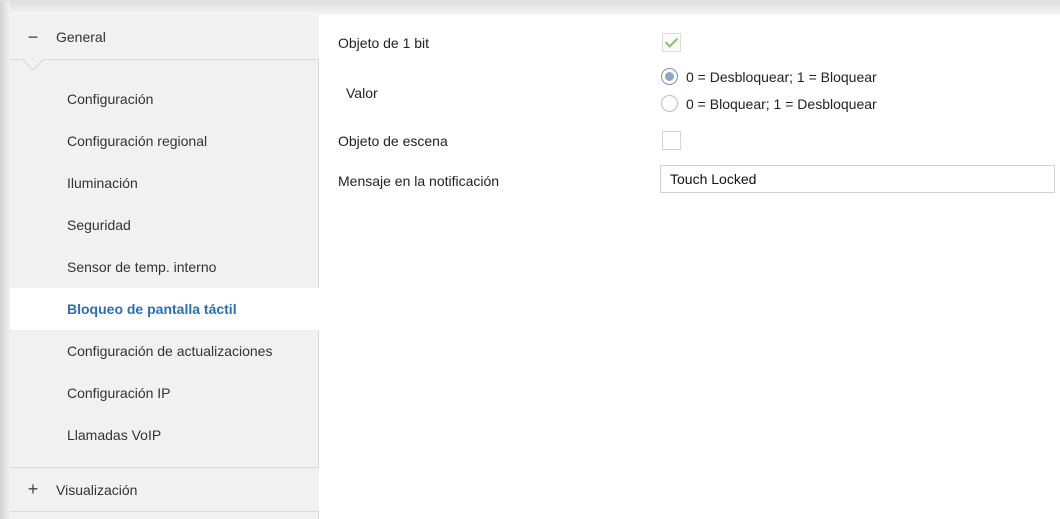  What do you see at coordinates (393, 141) in the screenshot?
I see `scene-object-label: Objeto de escena` at bounding box center [393, 141].